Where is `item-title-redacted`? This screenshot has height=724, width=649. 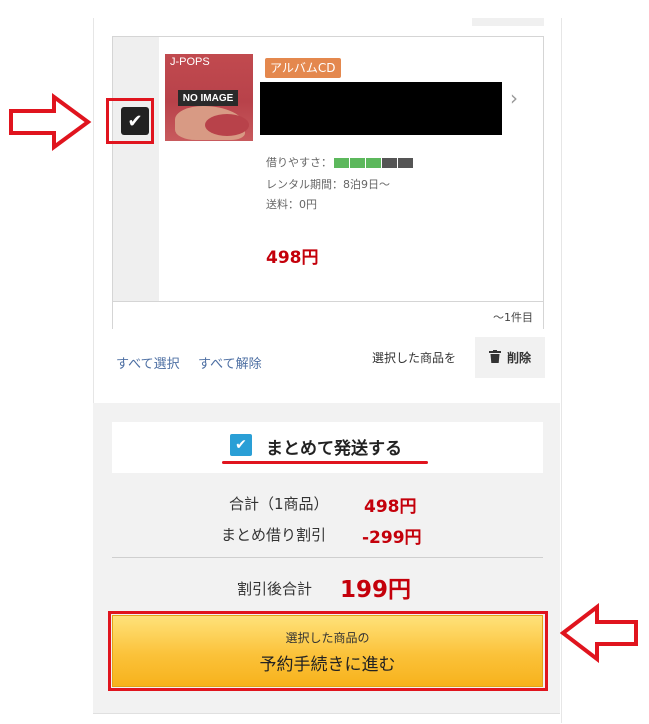
item-title-redacted is located at coordinates (381, 108).